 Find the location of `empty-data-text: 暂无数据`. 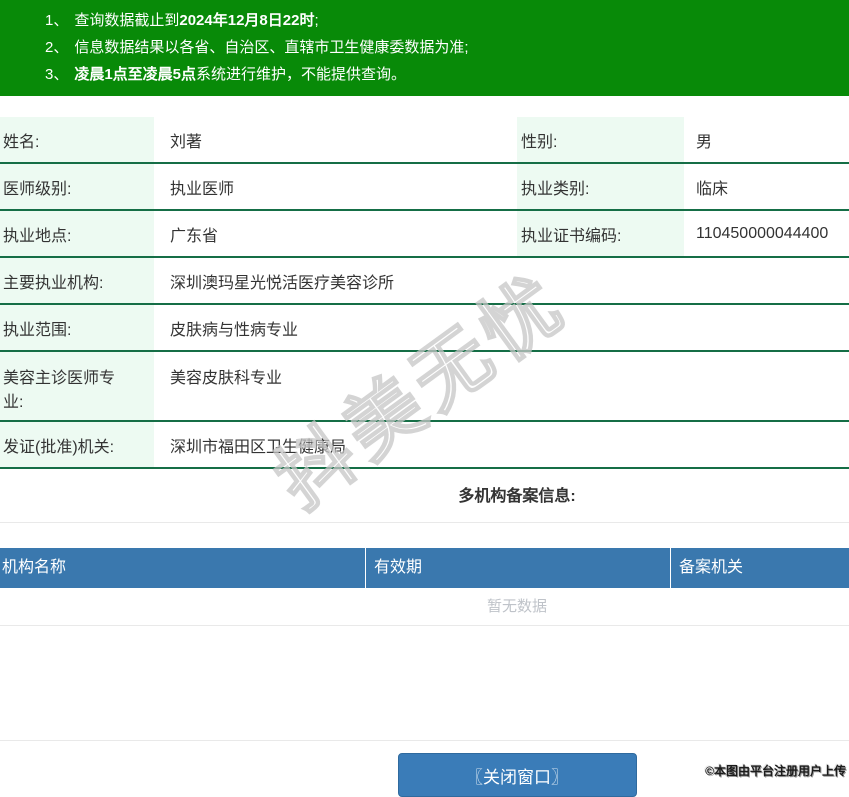

empty-data-text: 暂无数据 is located at coordinates (424, 607).